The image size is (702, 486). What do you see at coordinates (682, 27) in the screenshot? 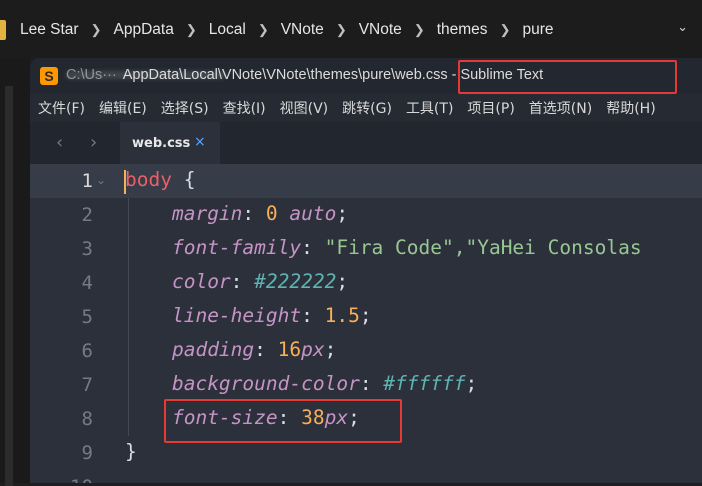
I see `chevron-down-icon: ⌄` at bounding box center [682, 27].